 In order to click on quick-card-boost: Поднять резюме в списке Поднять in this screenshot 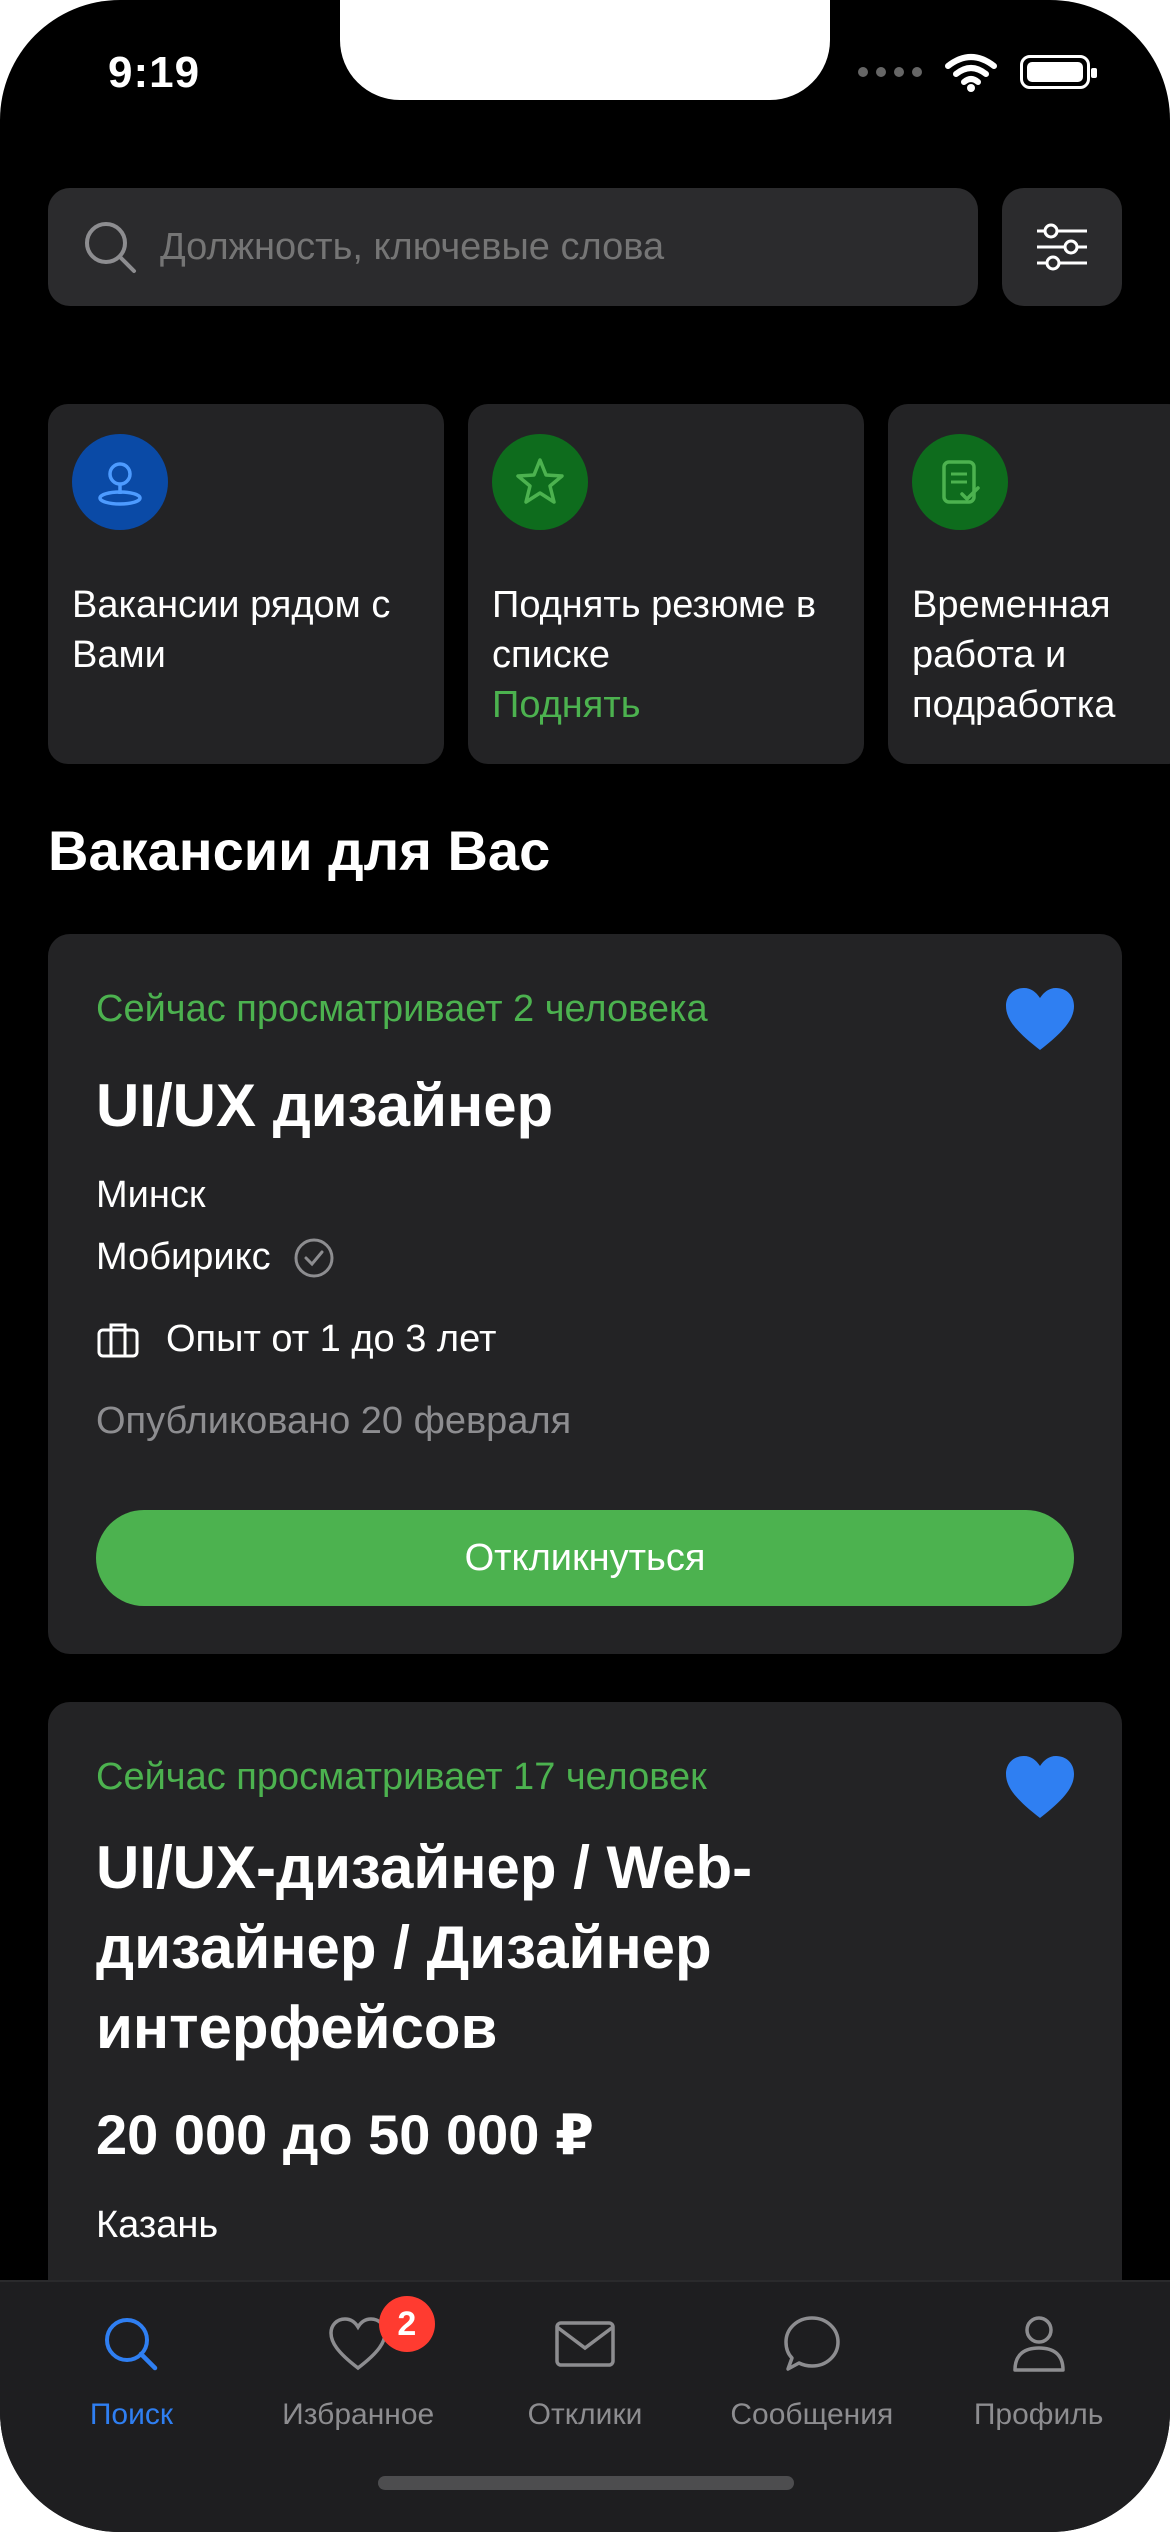, I will do `click(666, 584)`.